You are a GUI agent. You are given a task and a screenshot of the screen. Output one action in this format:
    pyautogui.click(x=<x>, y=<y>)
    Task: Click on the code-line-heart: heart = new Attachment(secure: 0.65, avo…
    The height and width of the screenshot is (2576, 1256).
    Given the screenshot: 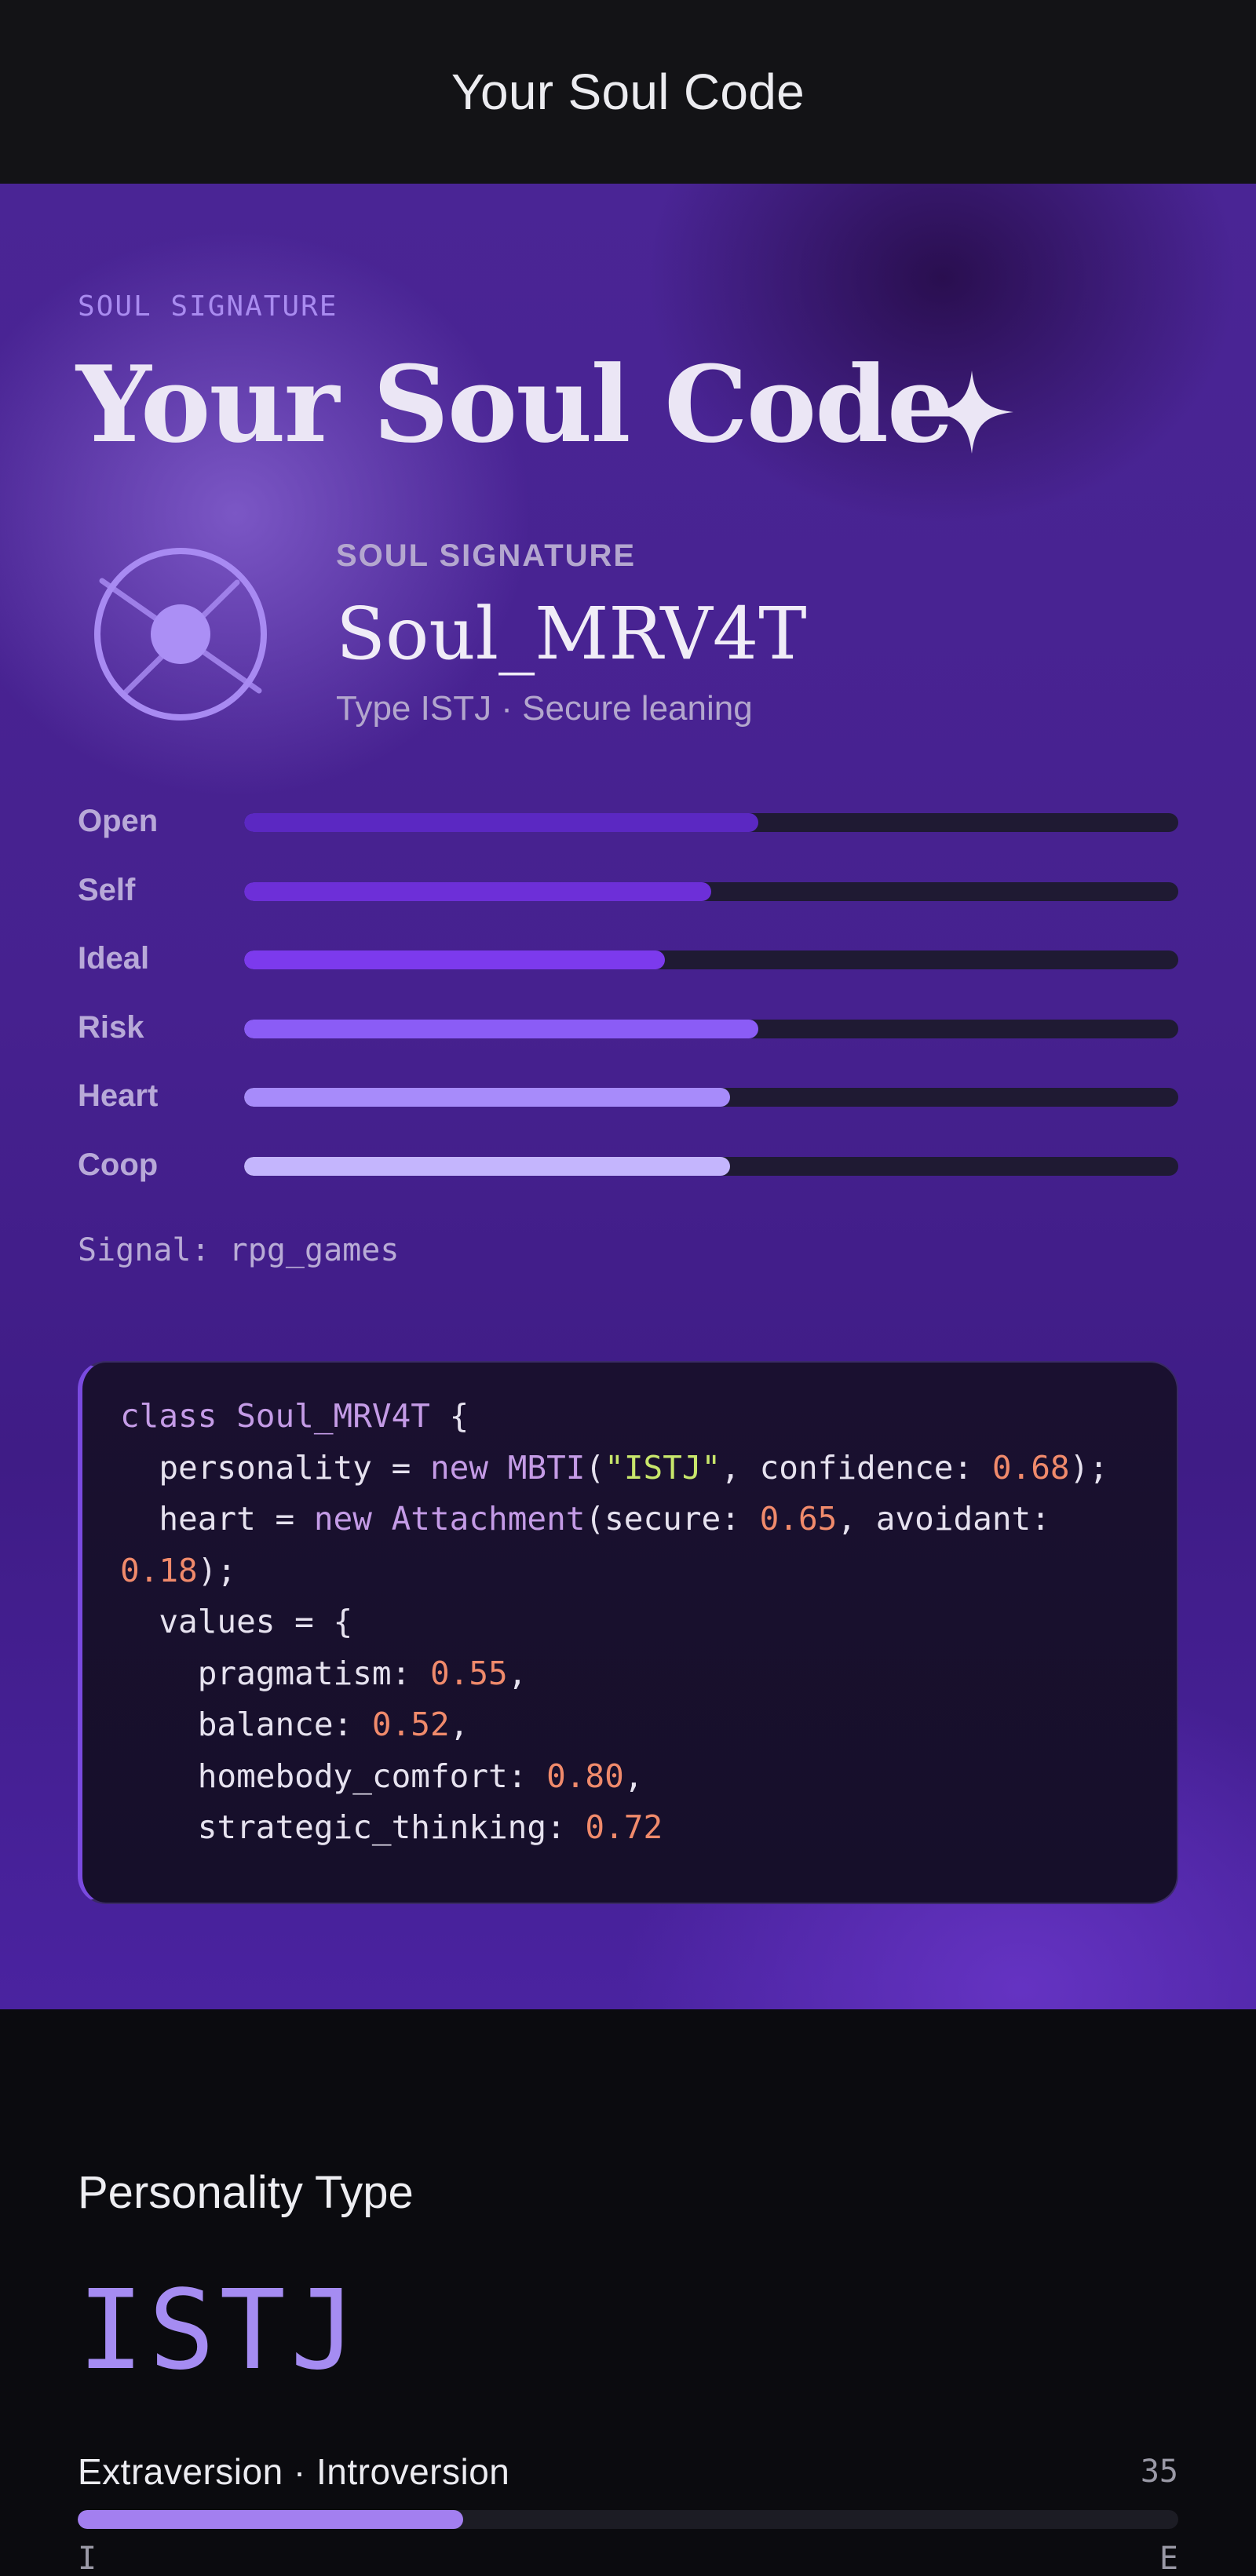 What is the action you would take?
    pyautogui.click(x=632, y=1519)
    